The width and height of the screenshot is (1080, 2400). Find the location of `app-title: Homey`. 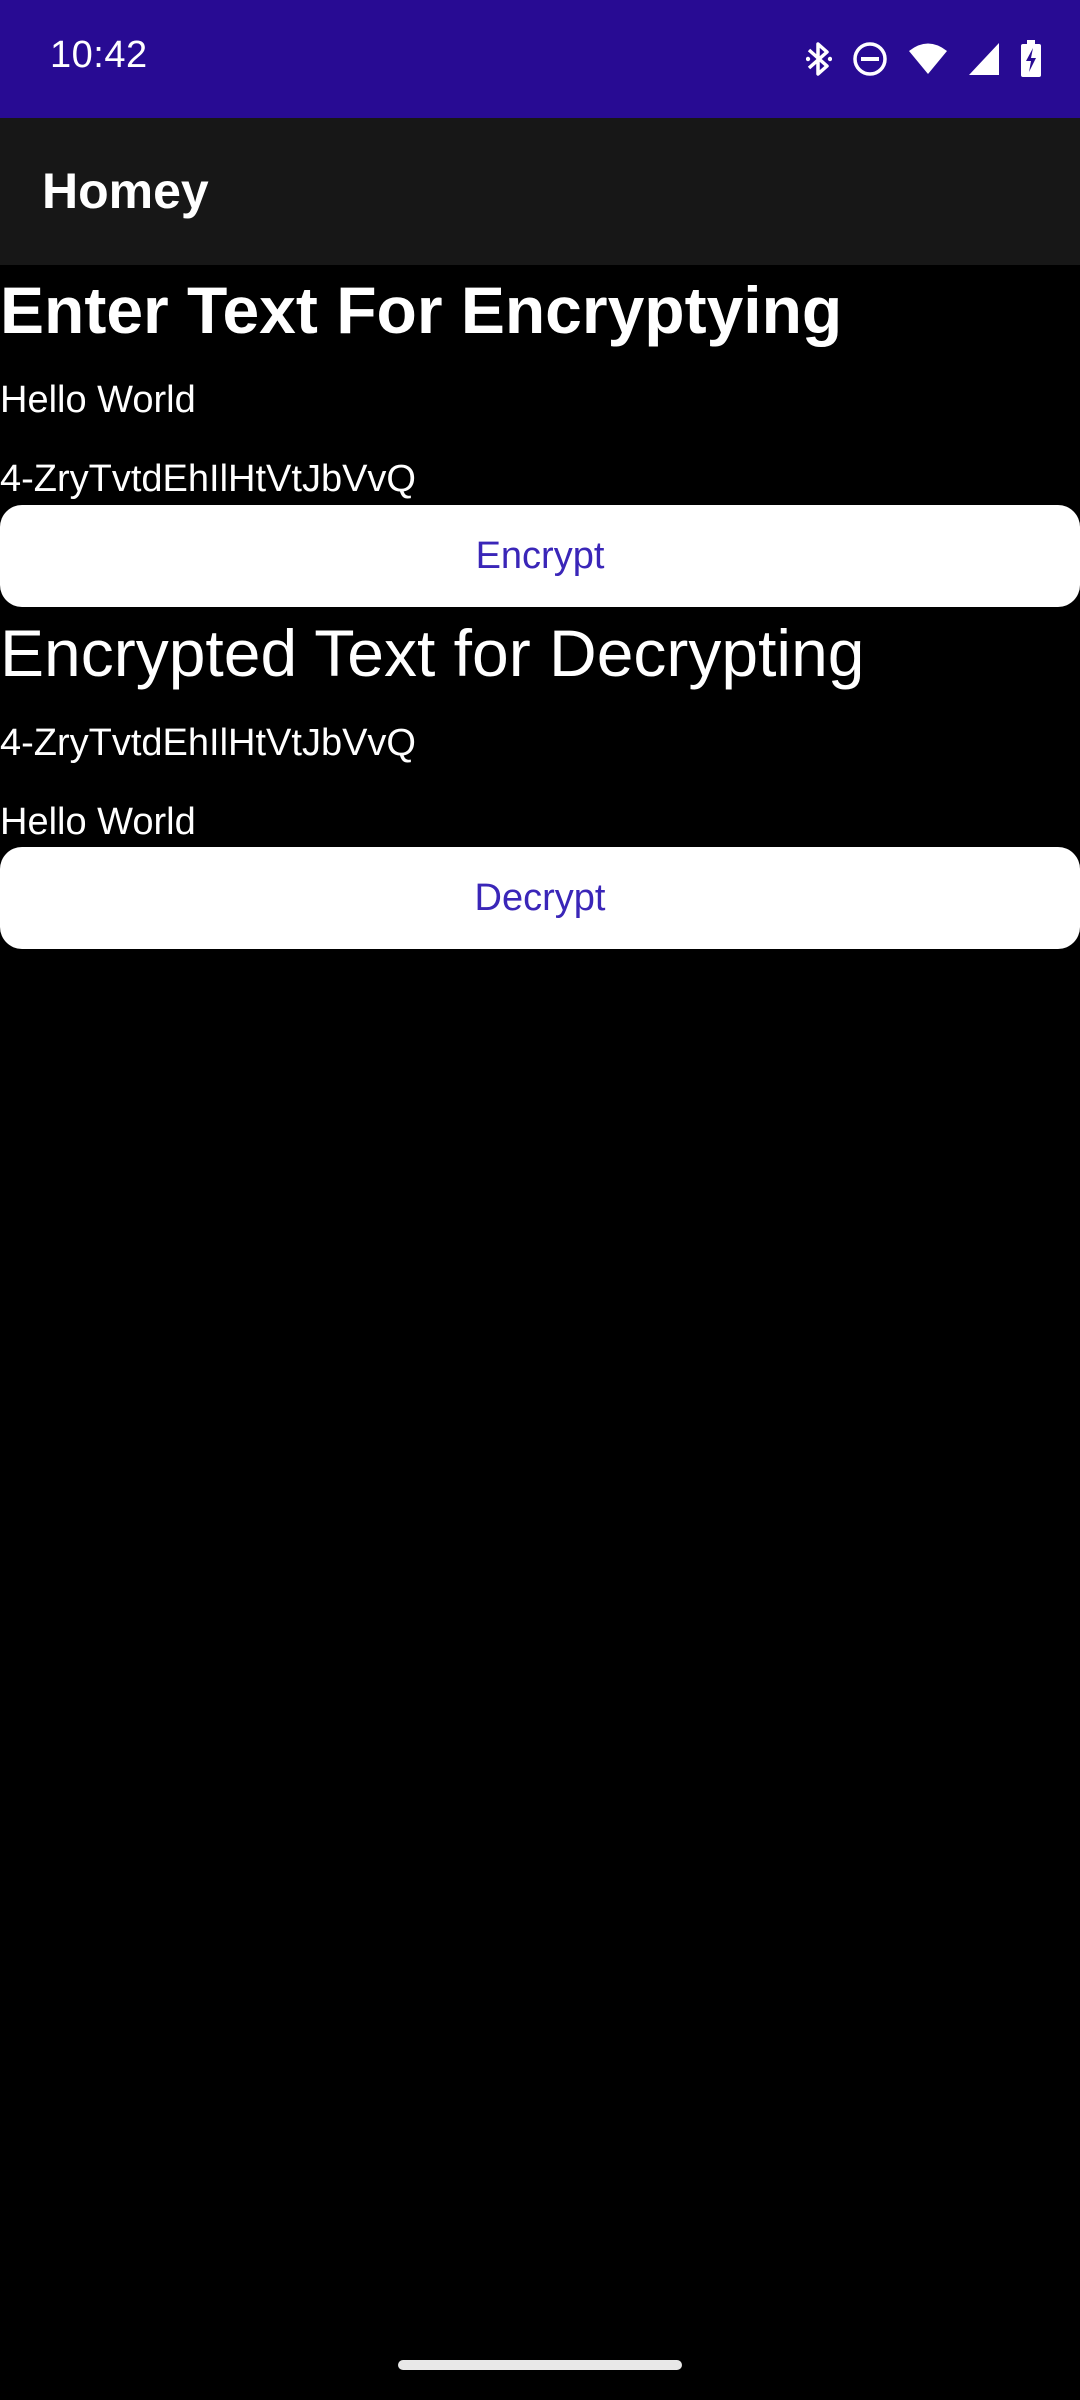

app-title: Homey is located at coordinates (125, 191).